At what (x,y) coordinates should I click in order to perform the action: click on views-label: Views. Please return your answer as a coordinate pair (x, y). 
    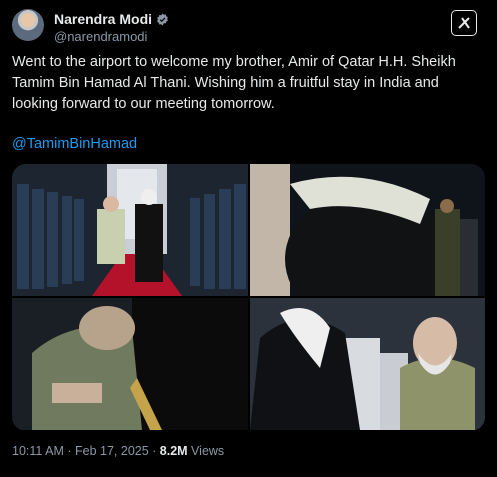
    Looking at the image, I should click on (206, 451).